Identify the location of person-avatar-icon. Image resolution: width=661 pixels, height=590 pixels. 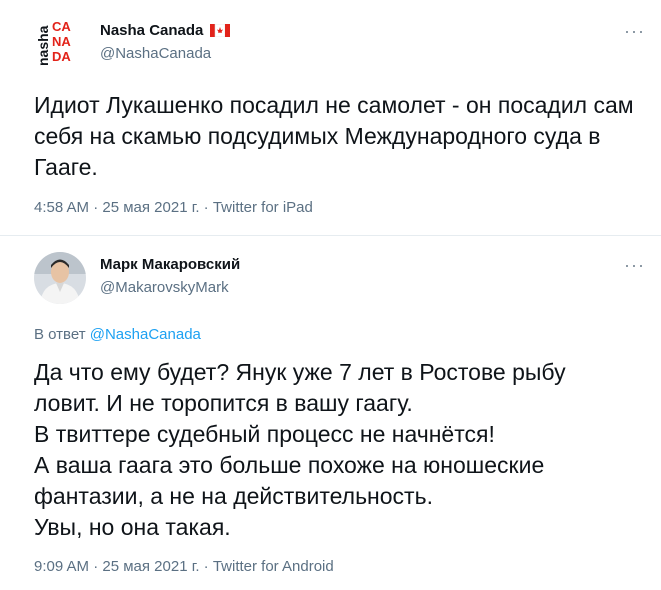
(60, 278).